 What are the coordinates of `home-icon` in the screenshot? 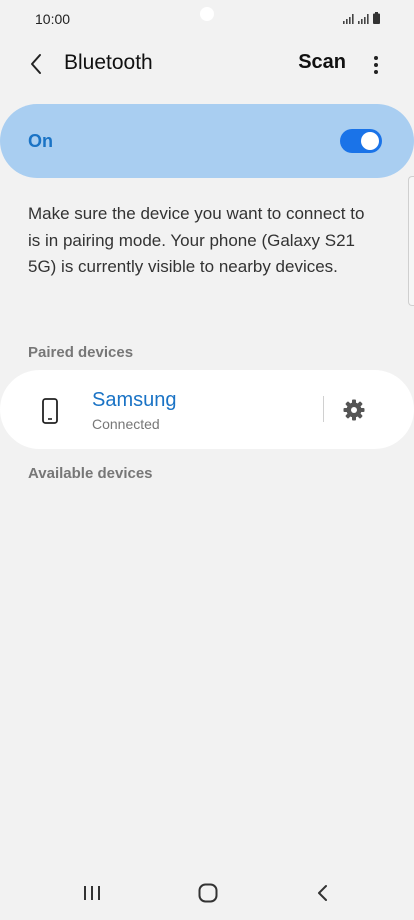 It's located at (208, 893).